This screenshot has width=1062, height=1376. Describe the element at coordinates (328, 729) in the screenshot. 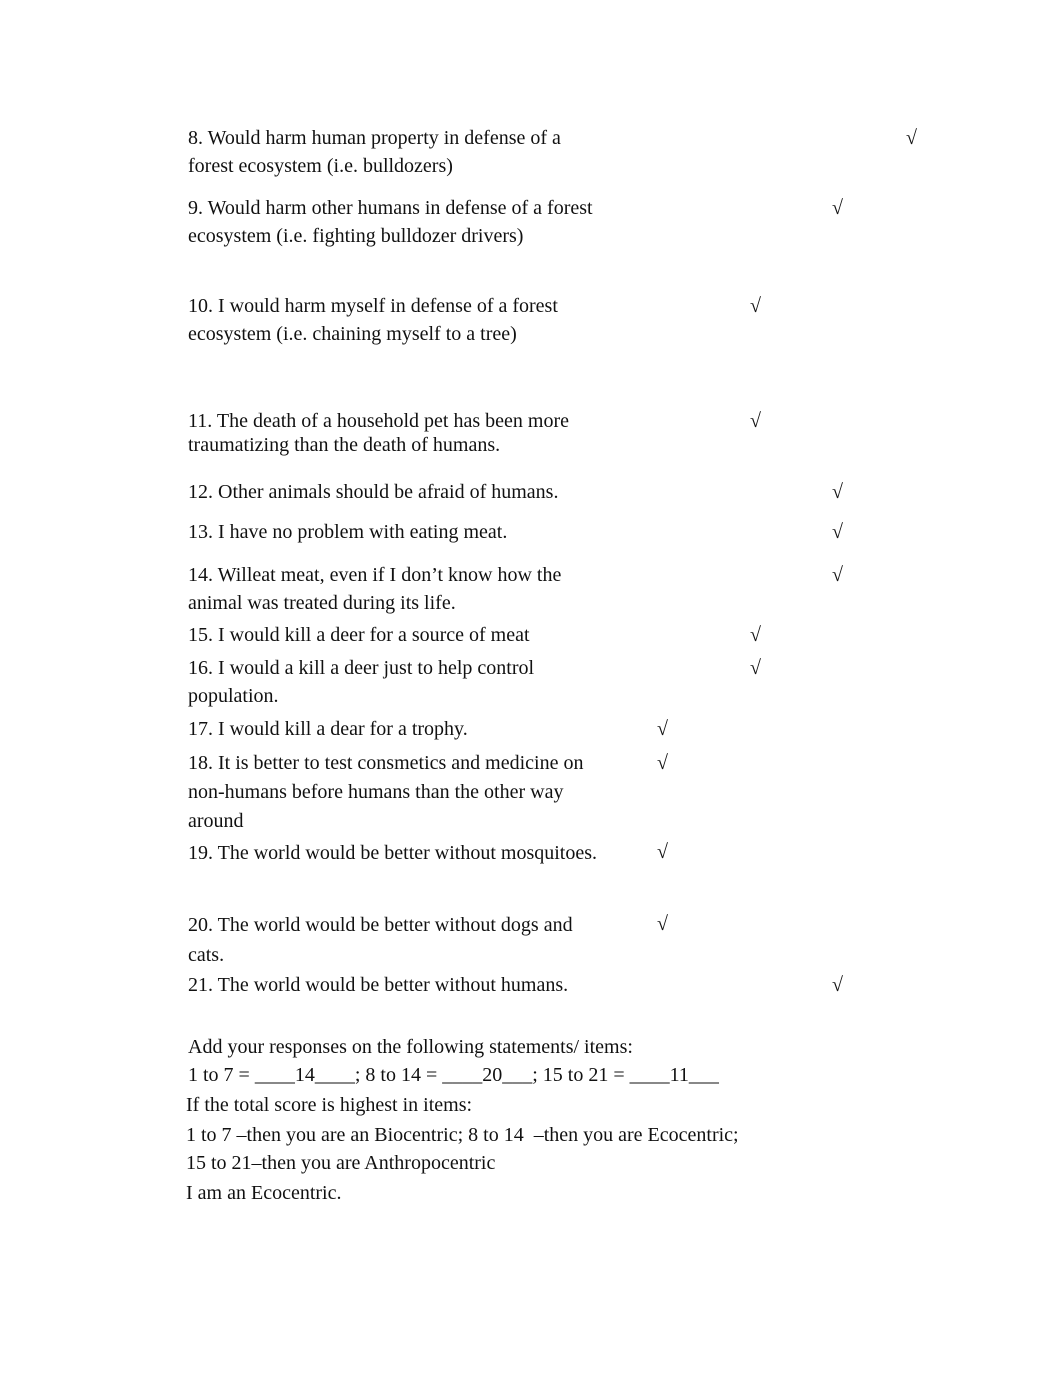

I see `item-17: 17. I would kill a dear for a trophy.` at that location.